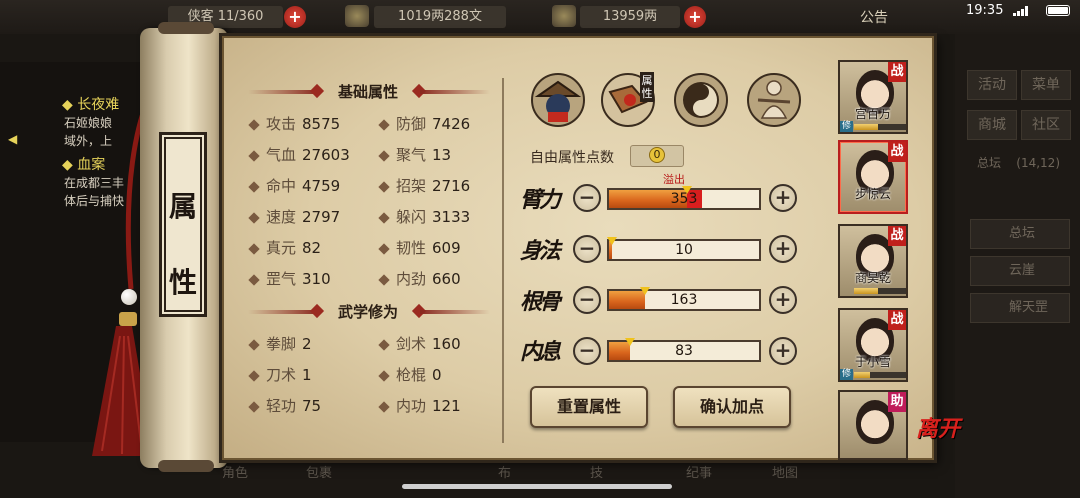 This screenshot has height=498, width=1080. What do you see at coordinates (596, 471) in the screenshot?
I see `bottom-menu-item: 技` at bounding box center [596, 471].